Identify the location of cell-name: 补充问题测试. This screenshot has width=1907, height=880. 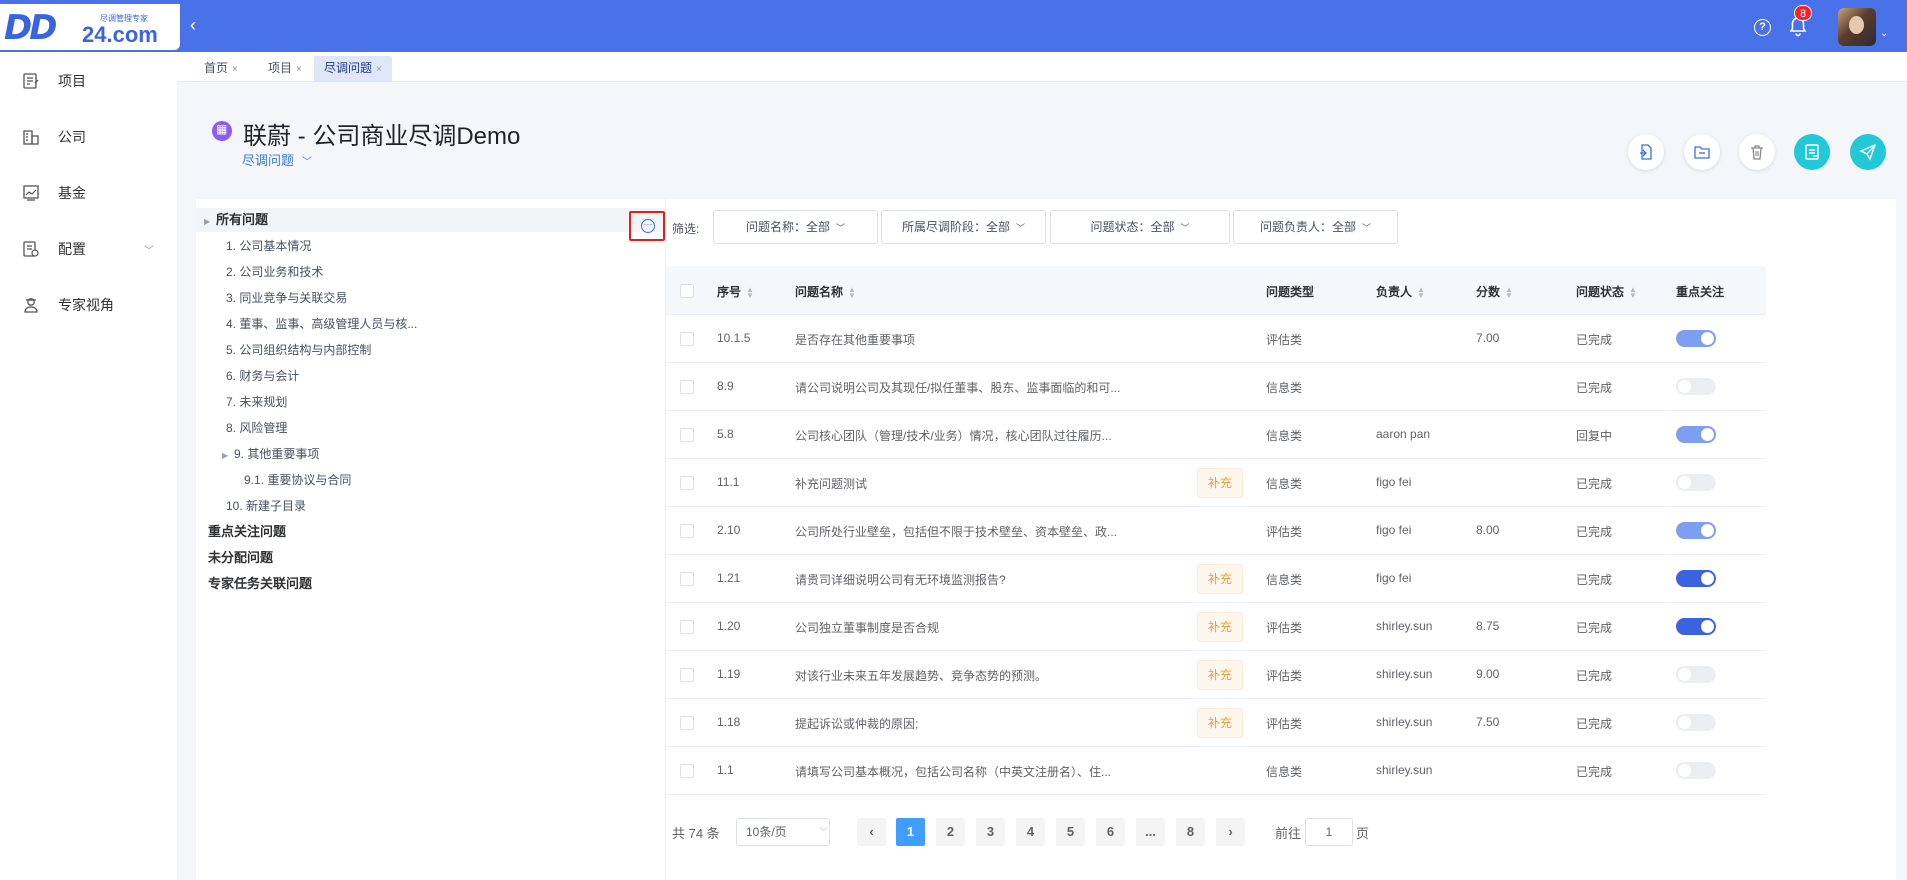
(831, 483).